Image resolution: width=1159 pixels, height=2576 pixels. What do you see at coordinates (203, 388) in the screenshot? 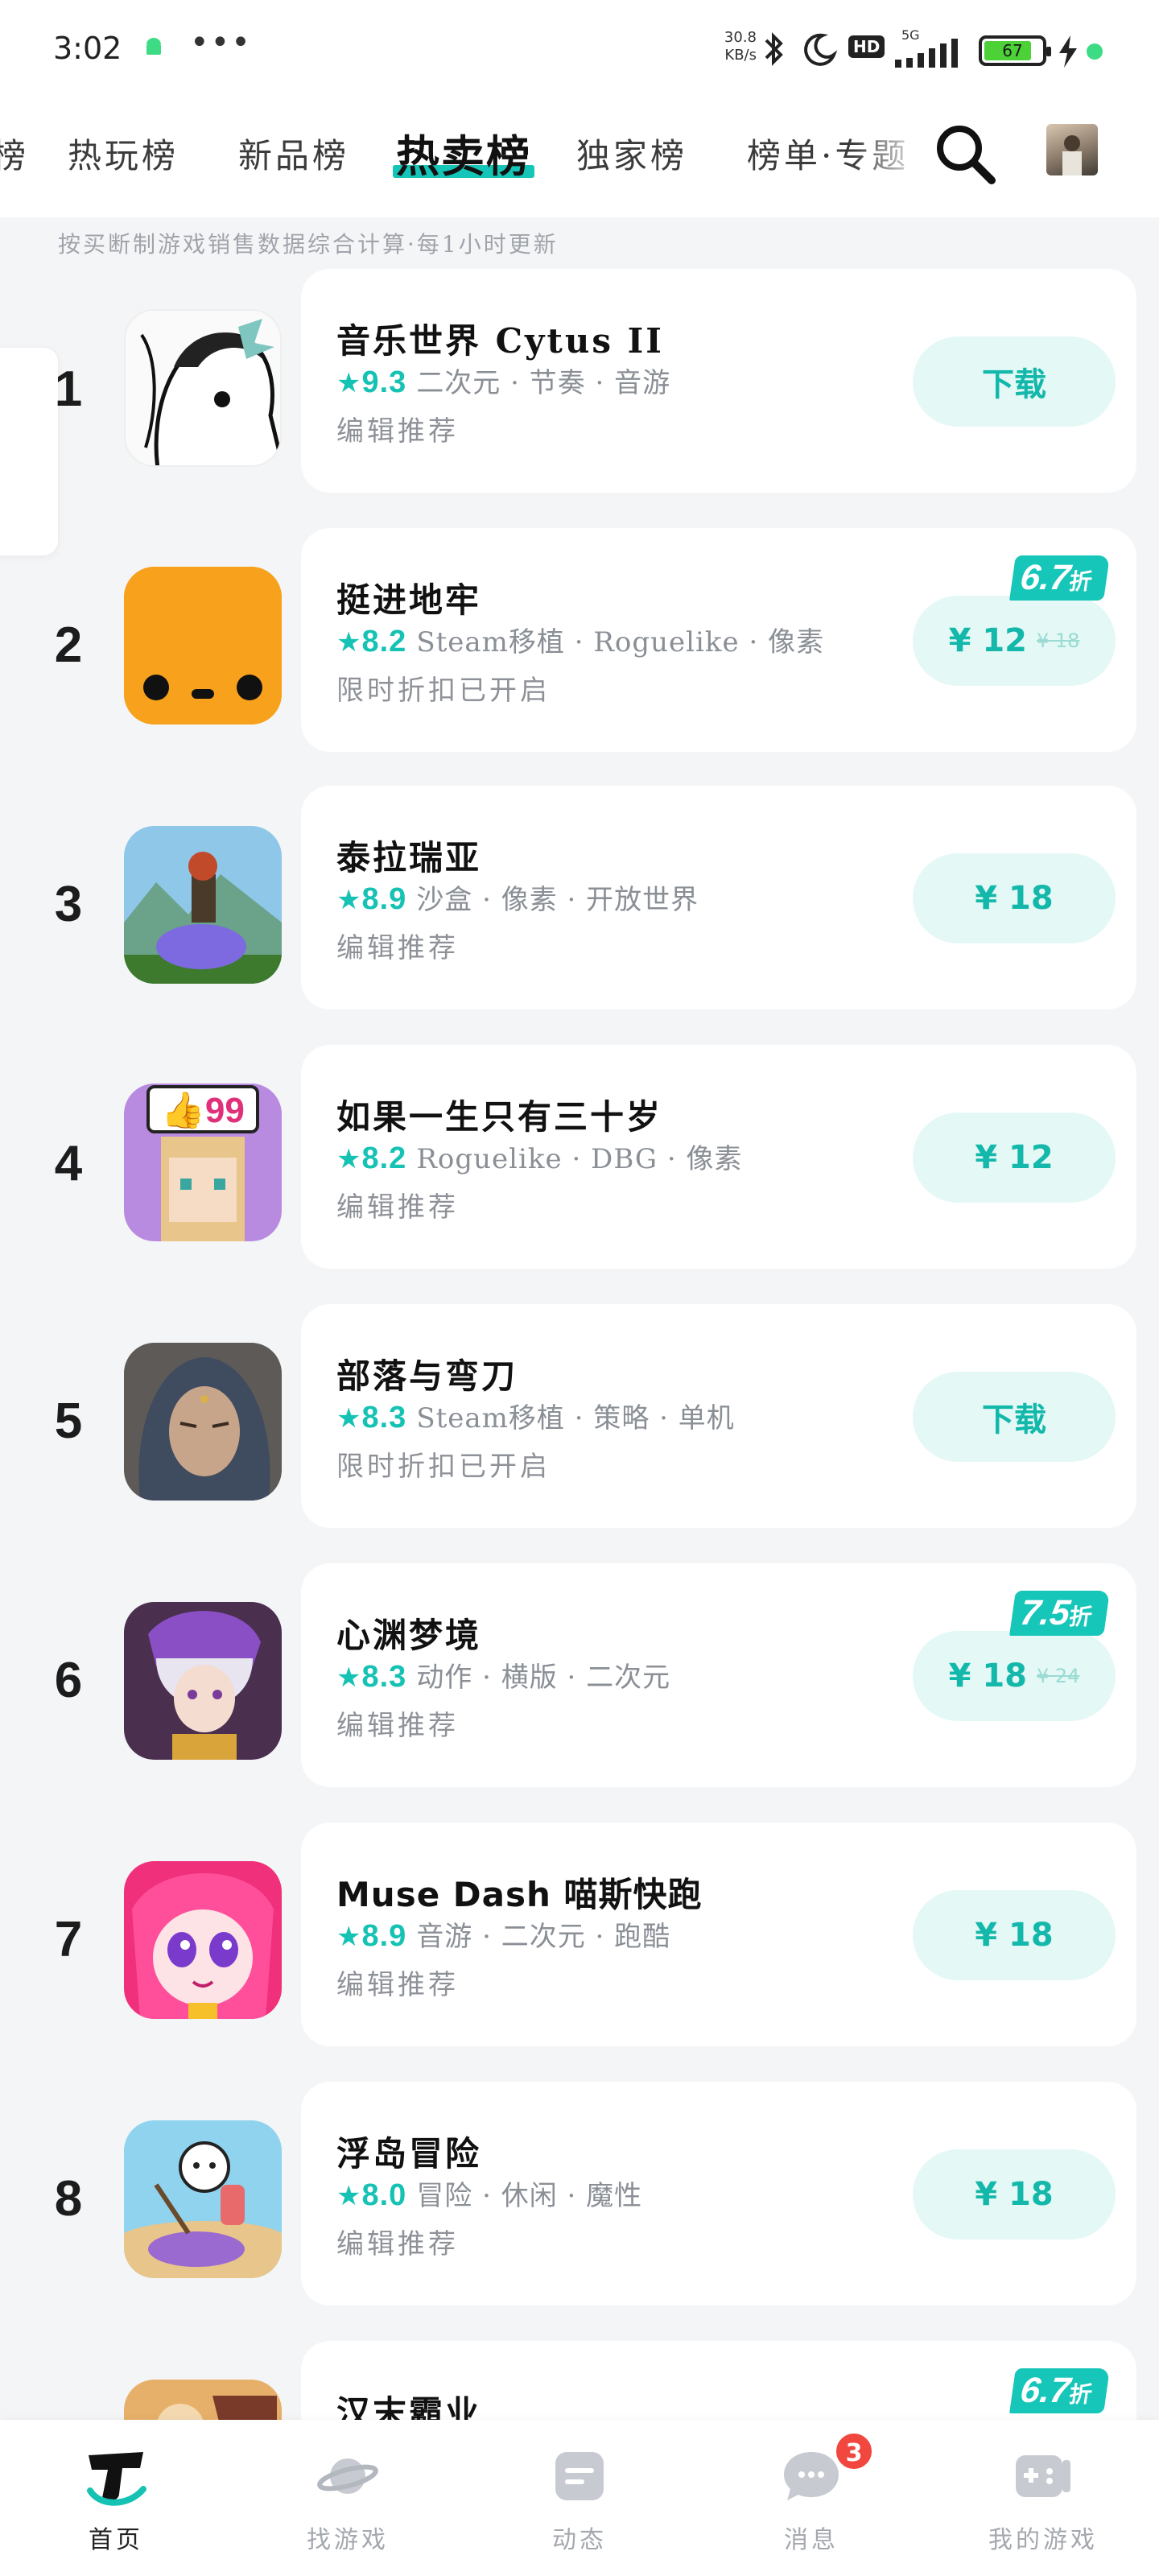
I see `game-icon-cytus` at bounding box center [203, 388].